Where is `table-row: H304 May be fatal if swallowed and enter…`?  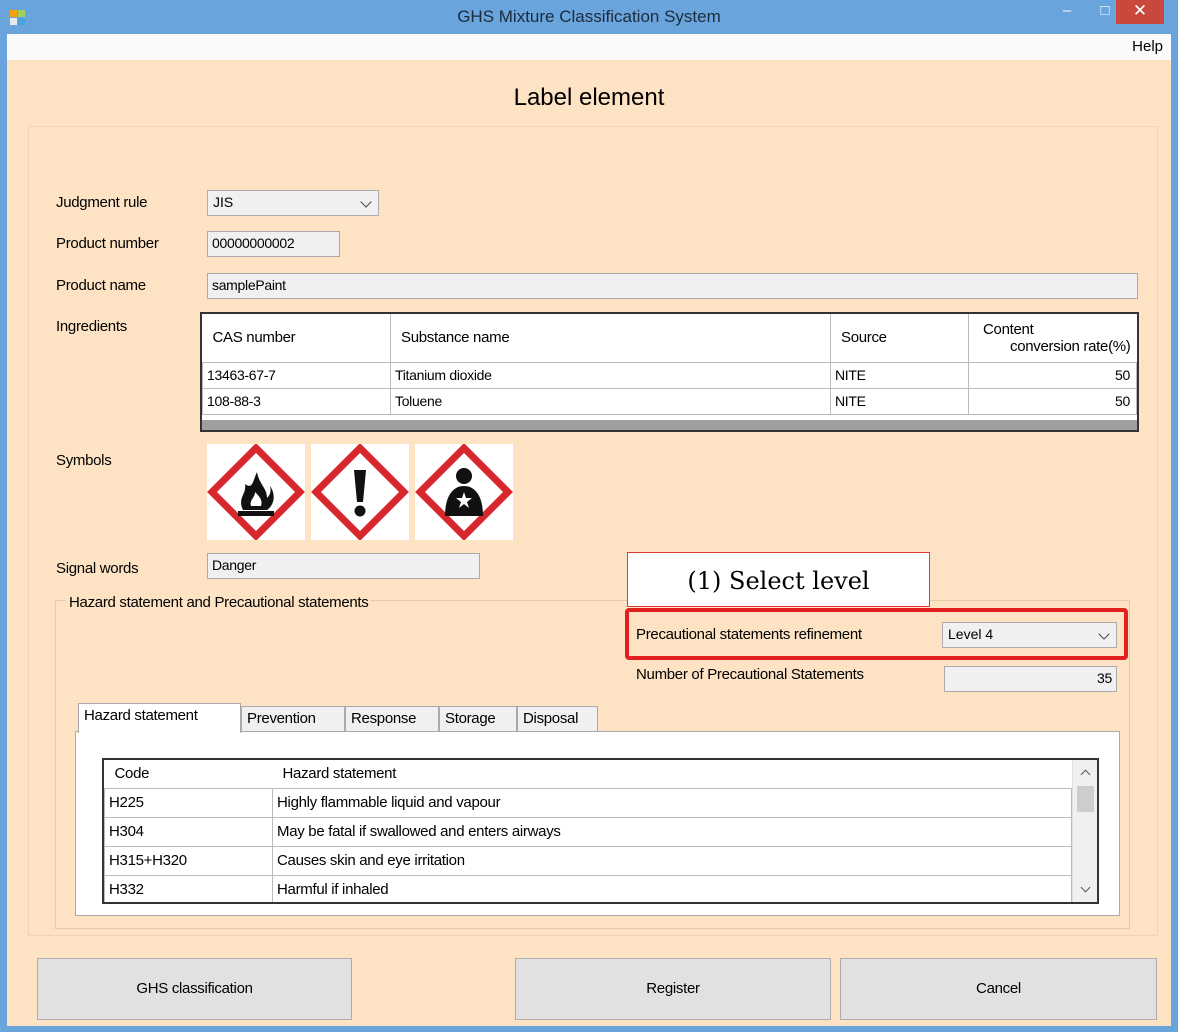
table-row: H304 May be fatal if swallowed and enter… is located at coordinates (588, 831).